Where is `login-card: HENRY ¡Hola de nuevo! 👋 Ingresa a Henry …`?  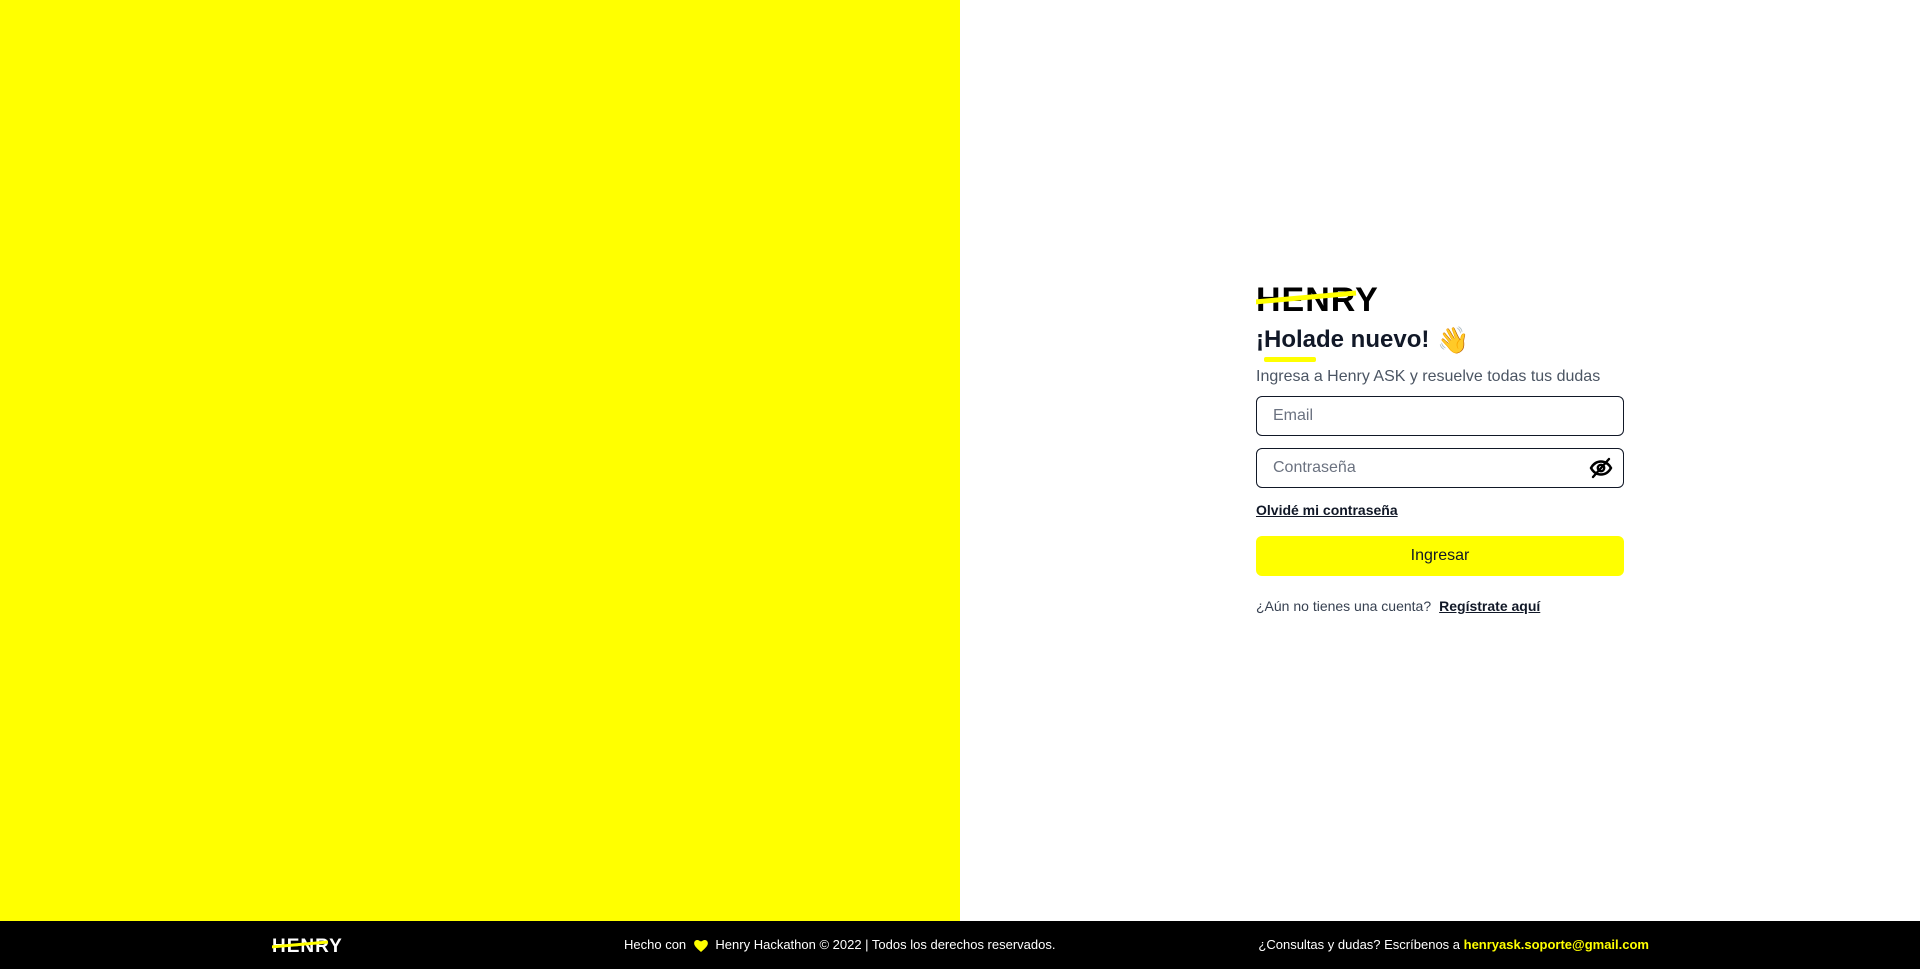
login-card: HENRY ¡Hola de nuevo! 👋 Ingresa a Henry … is located at coordinates (1440, 448).